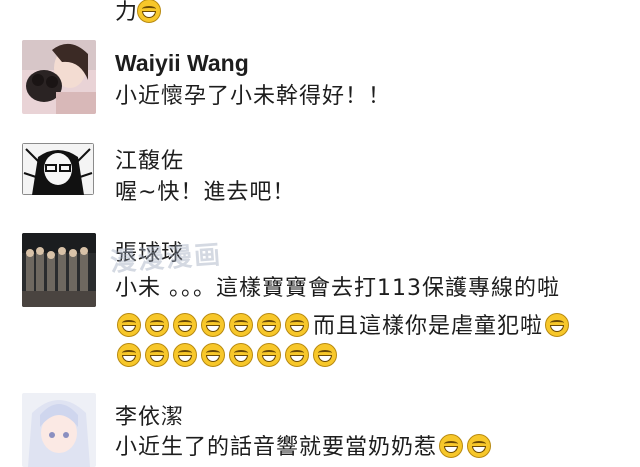  I want to click on comment-text: 喔~快！進去吧！, so click(205, 192).